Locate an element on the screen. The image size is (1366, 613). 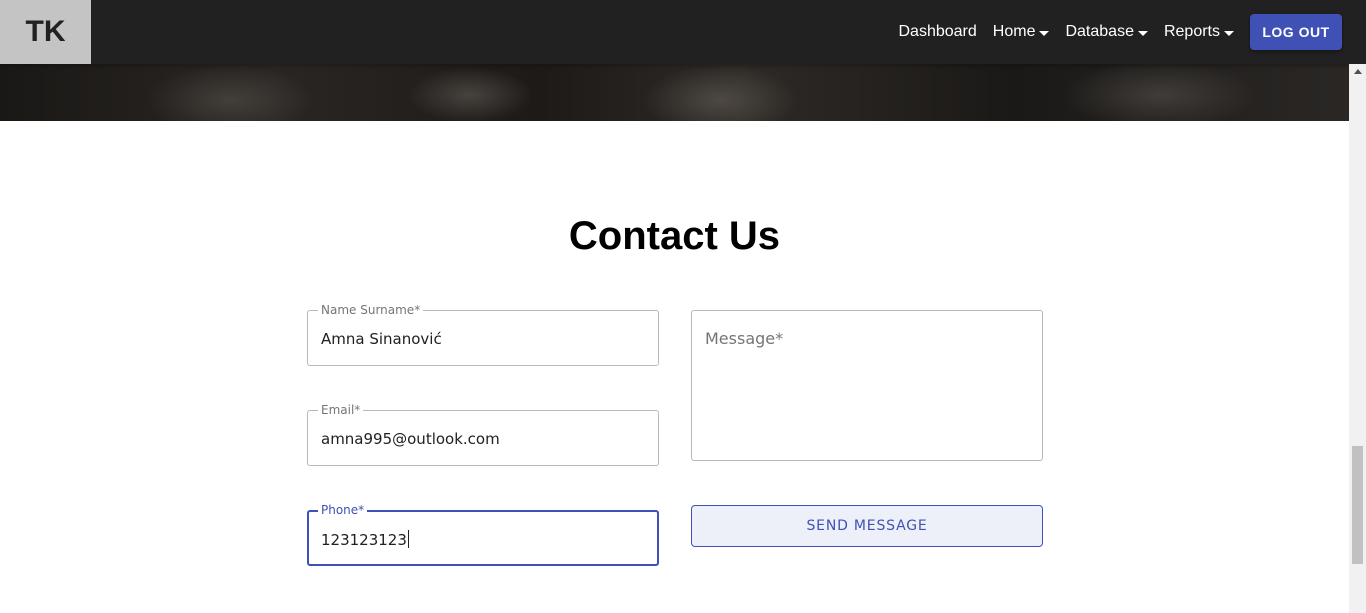
nav-home-label: Home is located at coordinates (1014, 31).